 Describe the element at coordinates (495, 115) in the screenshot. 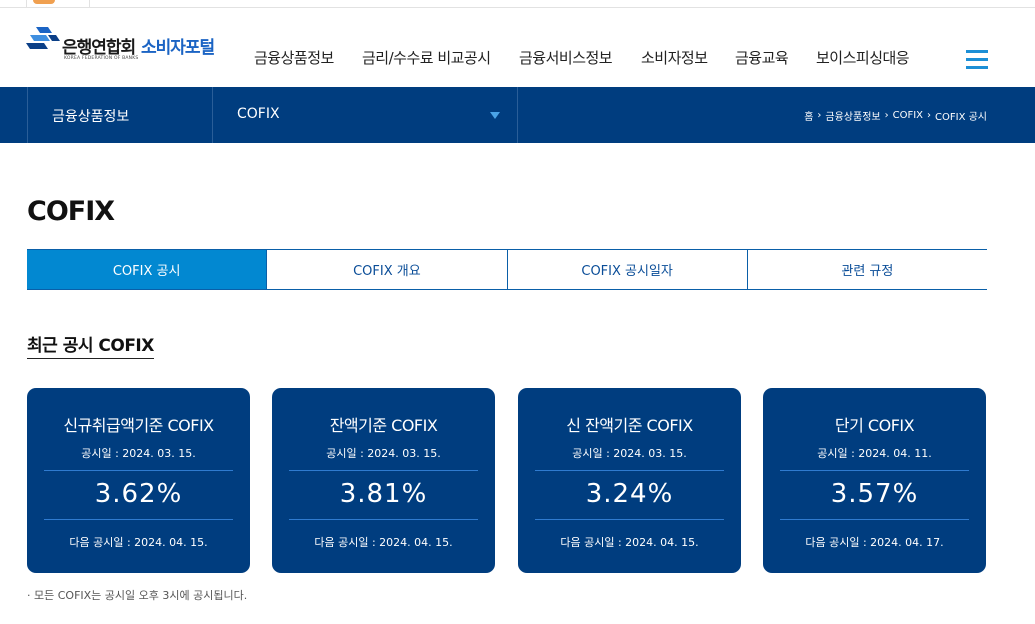

I see `caret-down-icon` at that location.